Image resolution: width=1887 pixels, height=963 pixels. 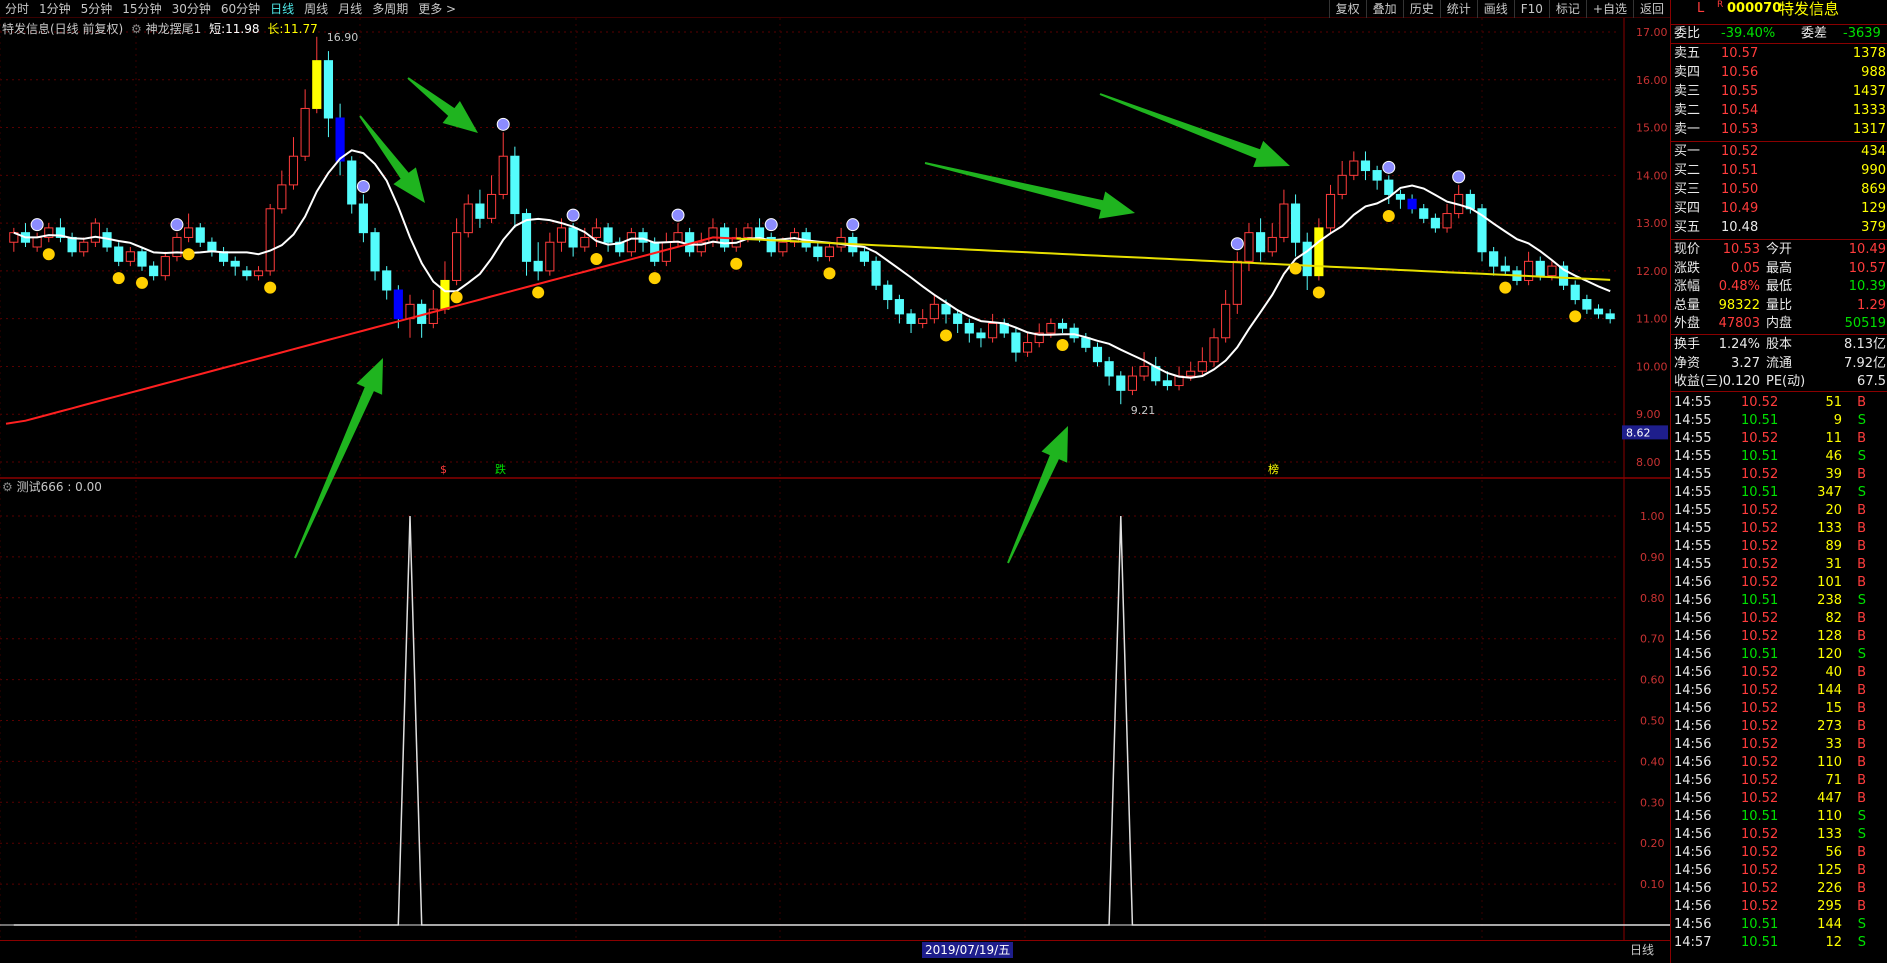 What do you see at coordinates (1779, 111) in the screenshot?
I see `ask-row: 卖二 10.54 1333` at bounding box center [1779, 111].